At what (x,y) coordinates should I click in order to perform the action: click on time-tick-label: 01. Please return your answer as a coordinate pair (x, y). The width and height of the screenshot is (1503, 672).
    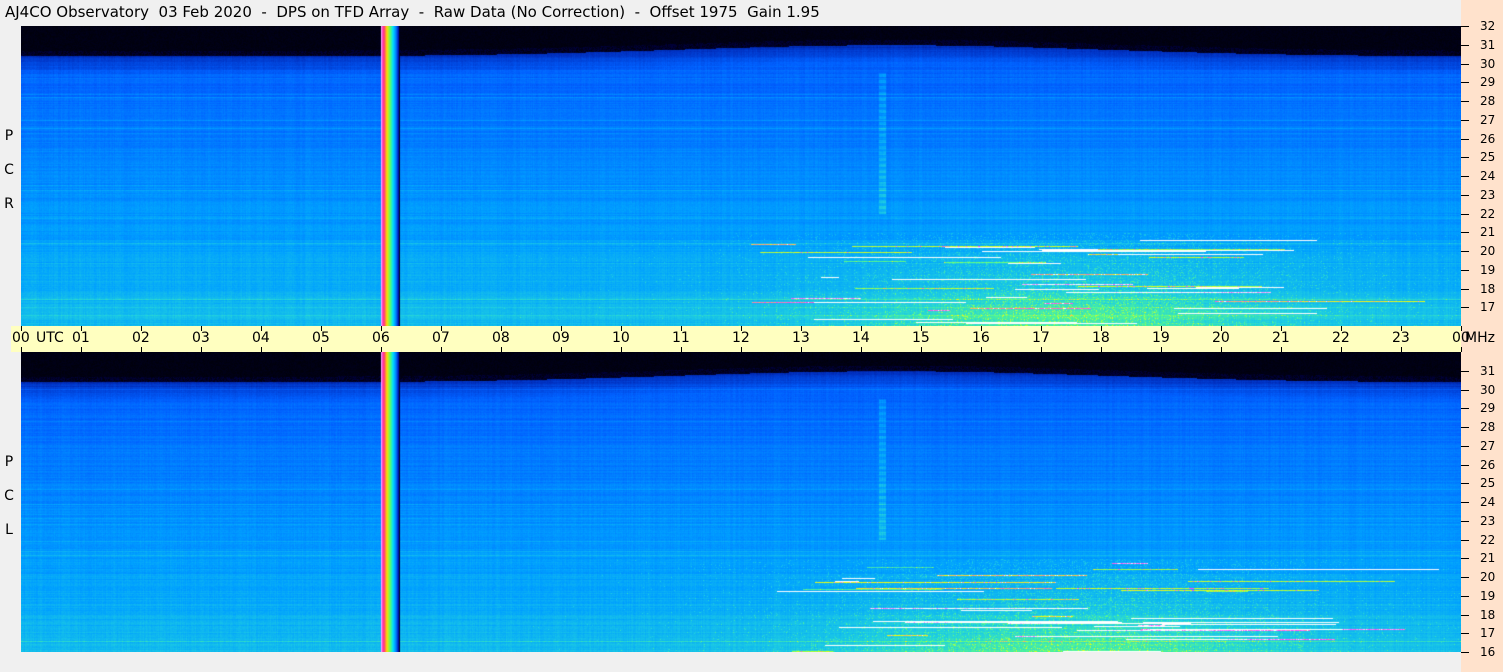
    Looking at the image, I should click on (81, 338).